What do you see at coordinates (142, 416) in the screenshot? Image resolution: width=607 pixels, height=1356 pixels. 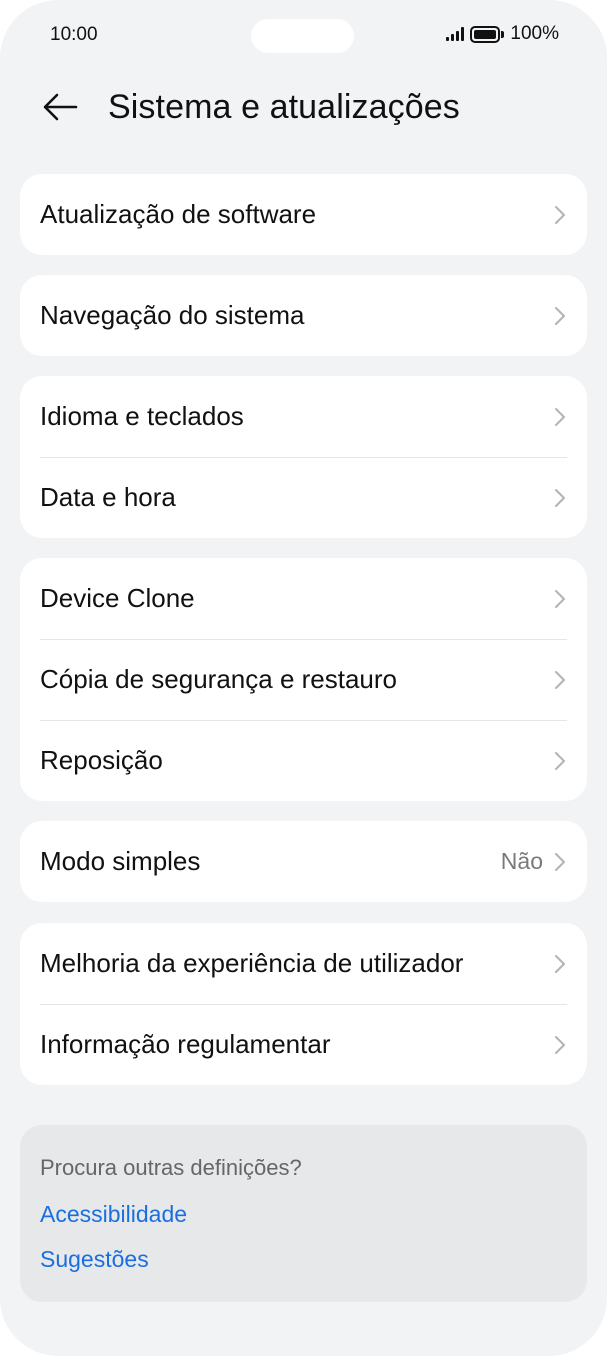 I see `settings-item-label: Idioma e teclados` at bounding box center [142, 416].